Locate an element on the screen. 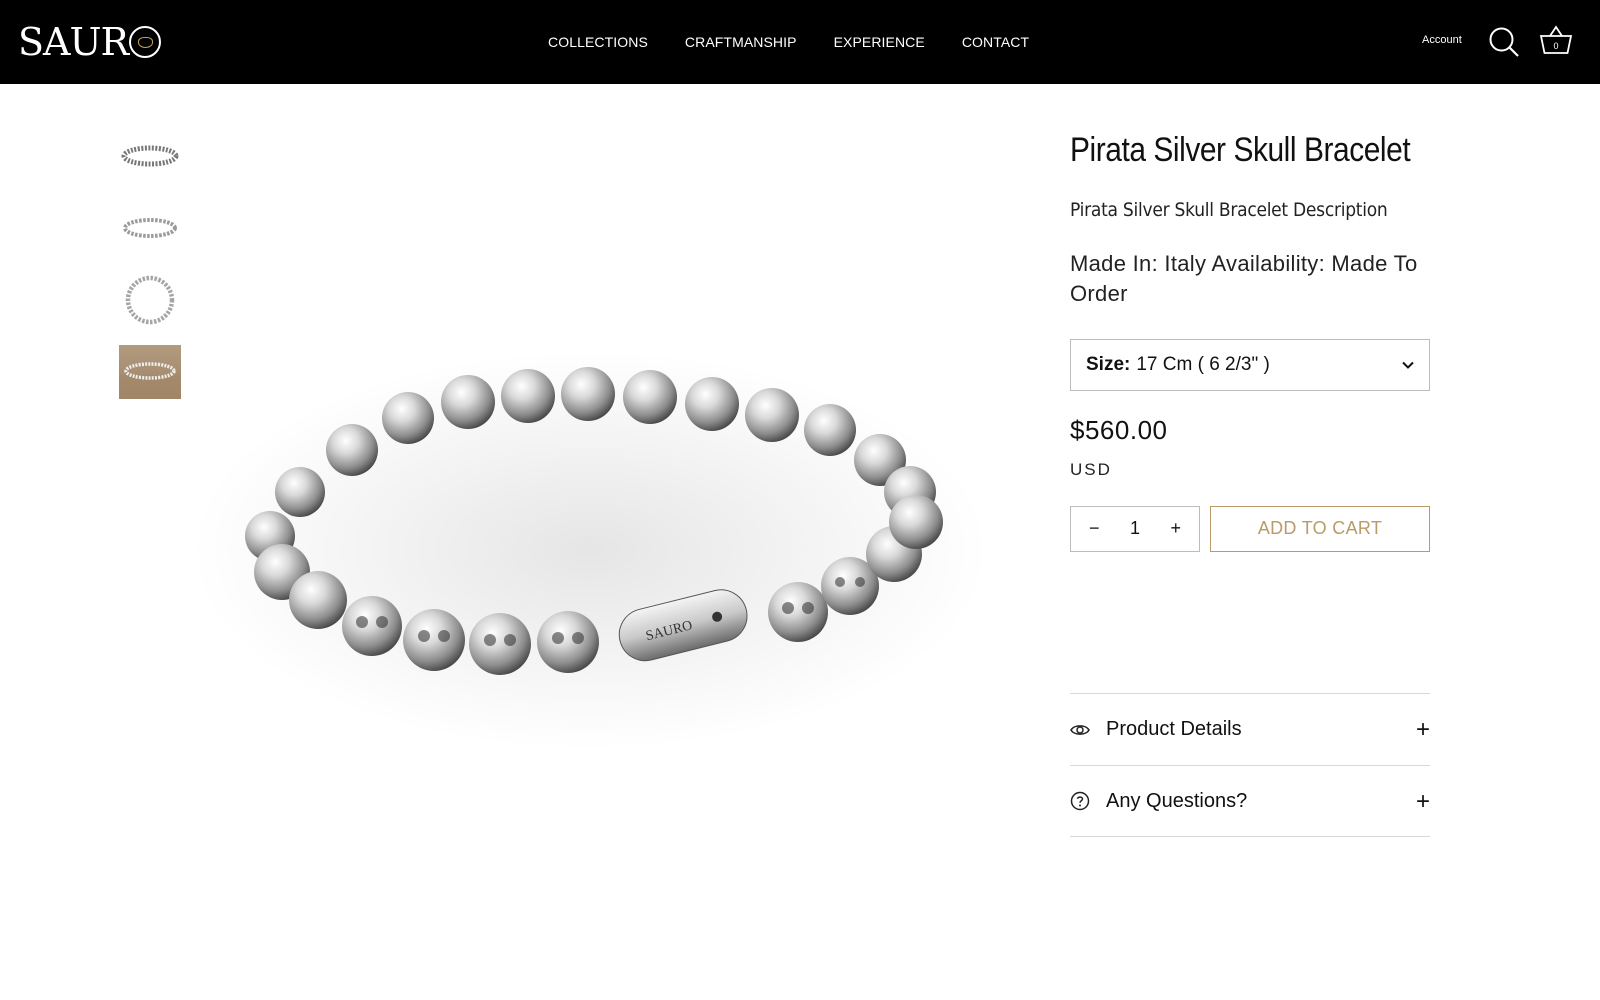 The width and height of the screenshot is (1600, 1000). product-description: Pirata Silver Skull Bracelet Description is located at coordinates (1229, 209).